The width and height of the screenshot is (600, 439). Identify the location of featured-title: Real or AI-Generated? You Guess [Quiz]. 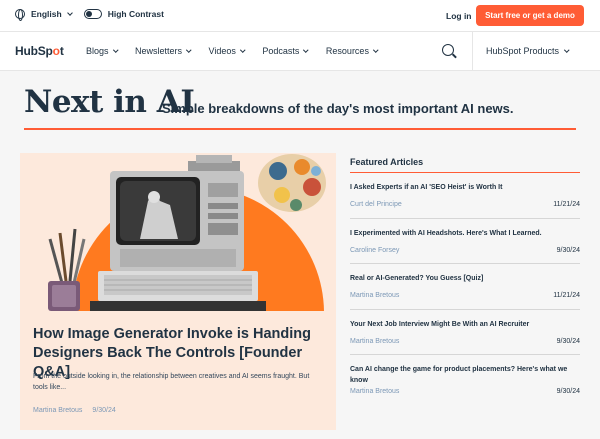
(465, 278).